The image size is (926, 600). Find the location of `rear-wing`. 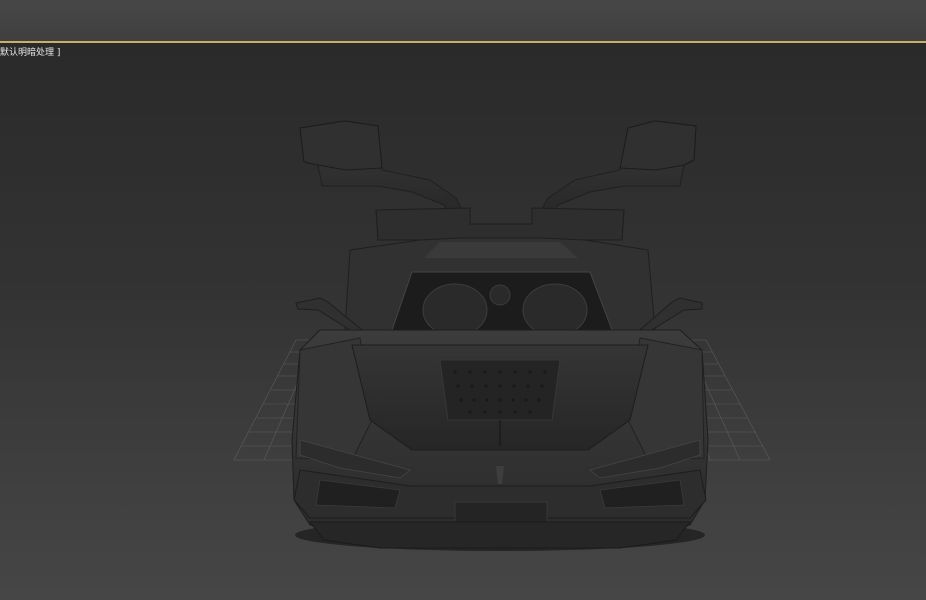

rear-wing is located at coordinates (500, 224).